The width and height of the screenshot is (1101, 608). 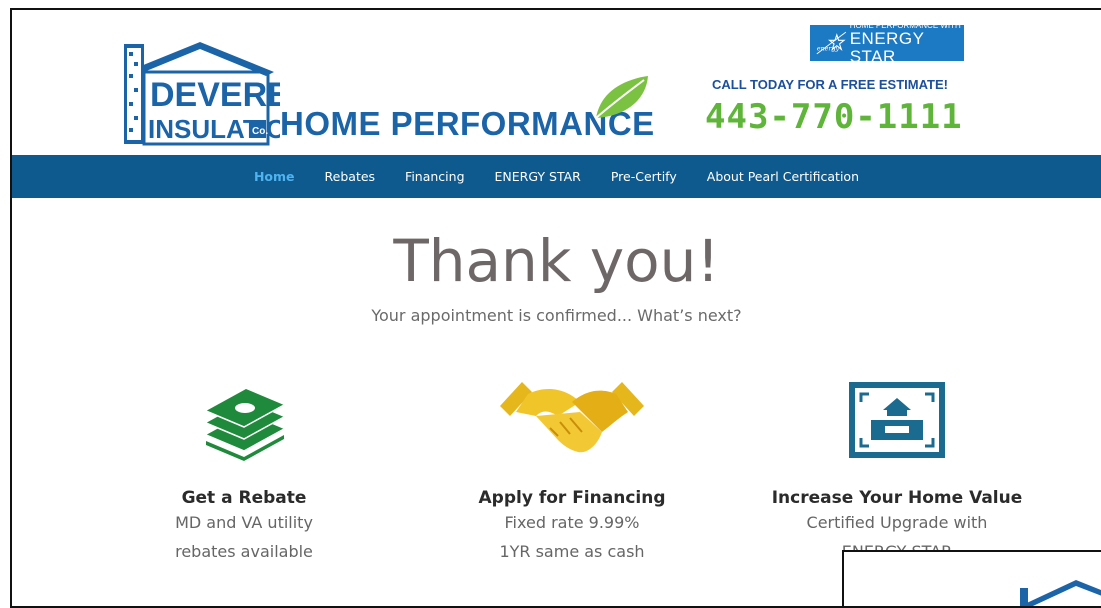 What do you see at coordinates (887, 47) in the screenshot?
I see `energy-star-big-text: ENERGY STAR` at bounding box center [887, 47].